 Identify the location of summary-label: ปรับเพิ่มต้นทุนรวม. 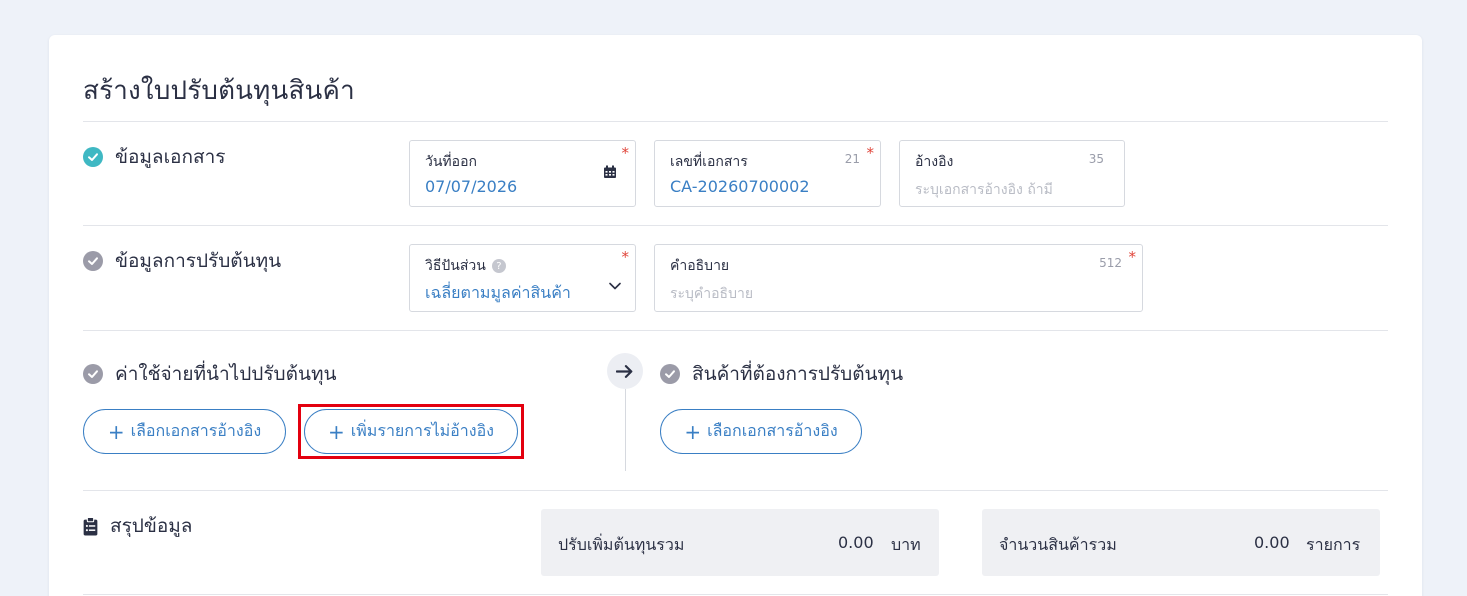
(621, 544).